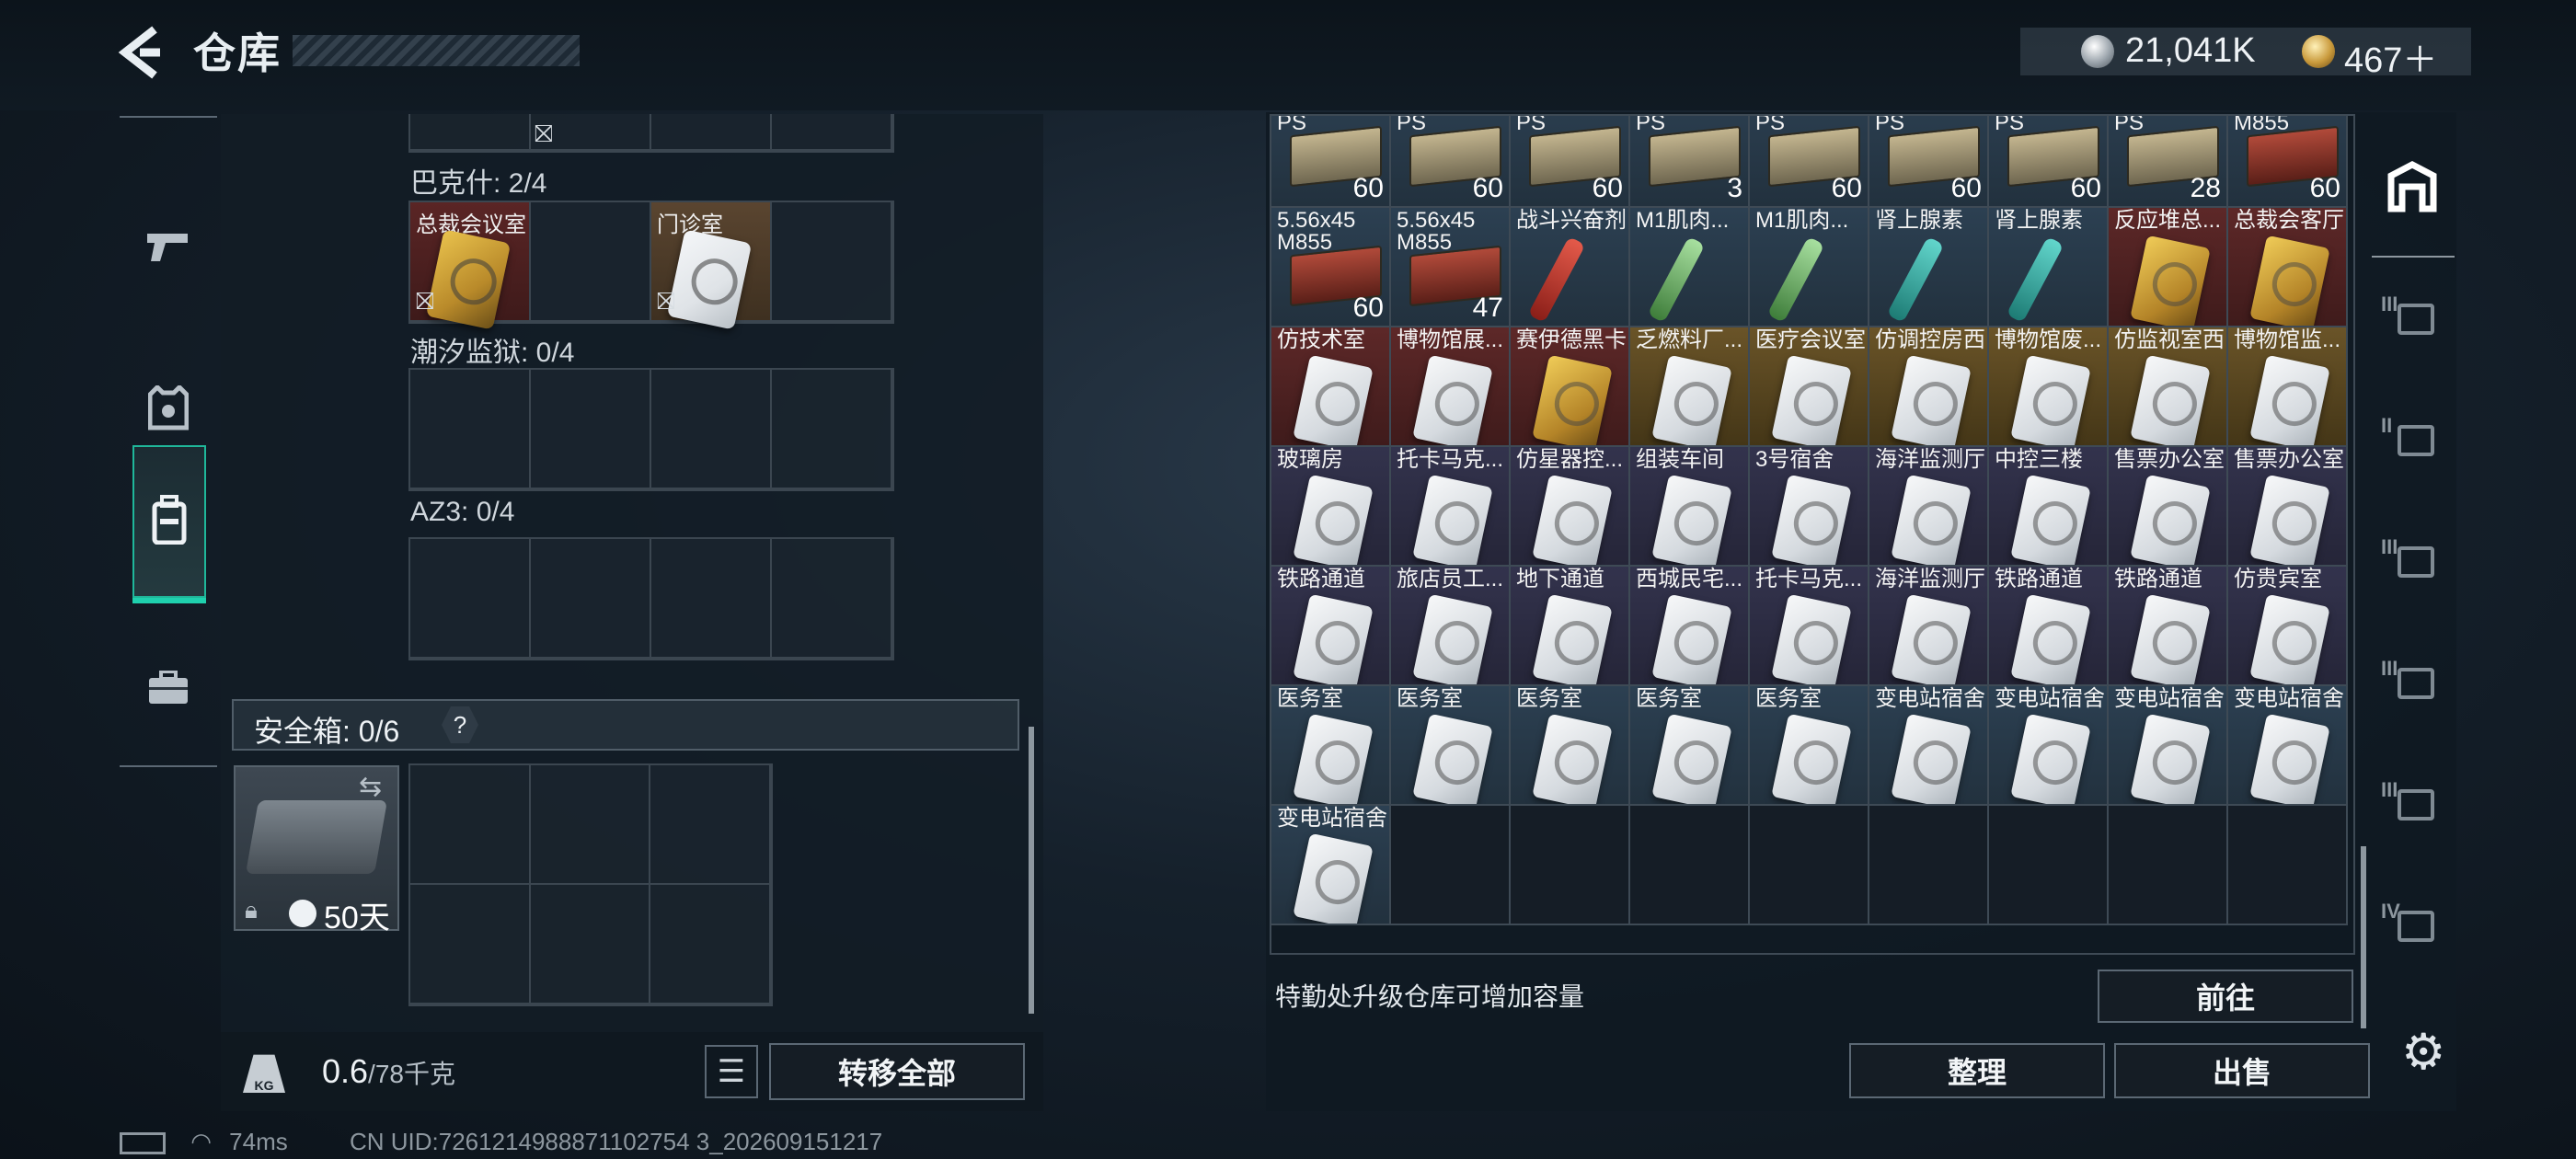 The image size is (2576, 1159). Describe the element at coordinates (2390, 56) in the screenshot. I see `gold-amount: 467＋` at that location.